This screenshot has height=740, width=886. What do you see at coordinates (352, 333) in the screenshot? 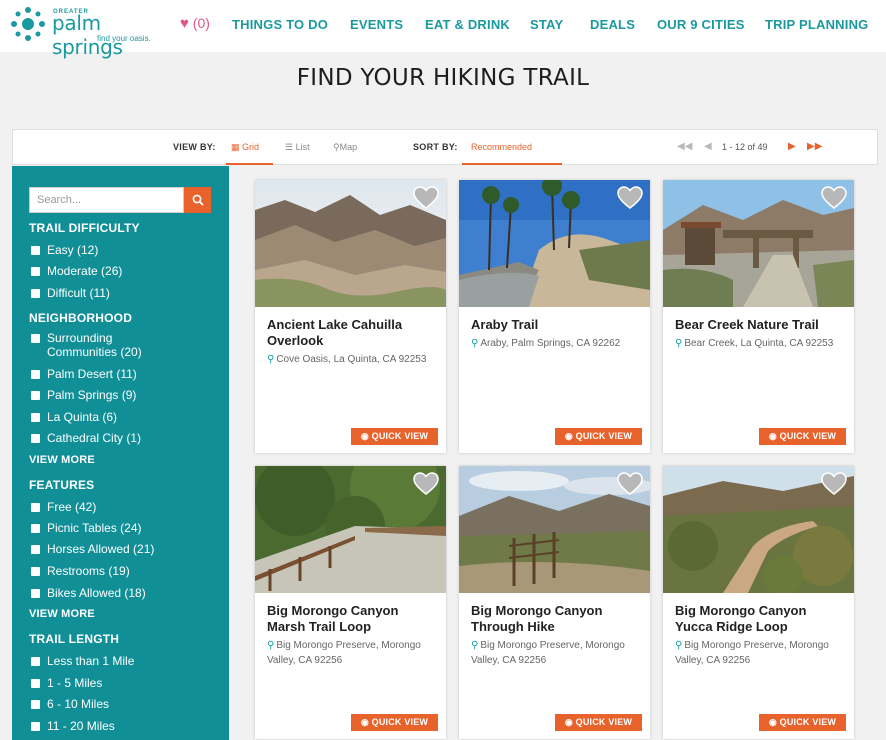
I see `trail-title: Ancient Lake Cahuilla Overlook` at bounding box center [352, 333].